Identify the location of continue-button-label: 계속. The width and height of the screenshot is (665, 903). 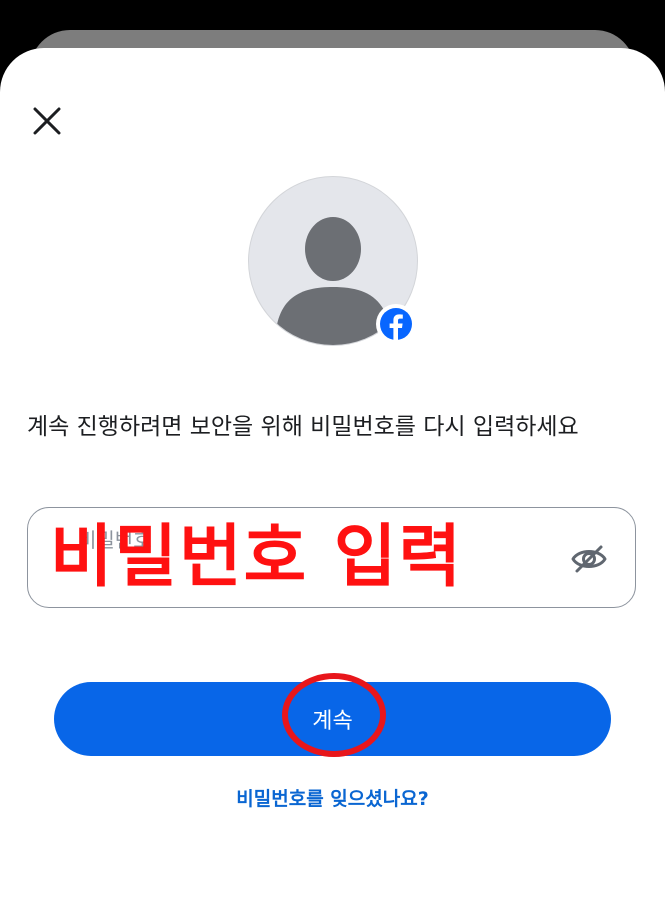
(332, 721).